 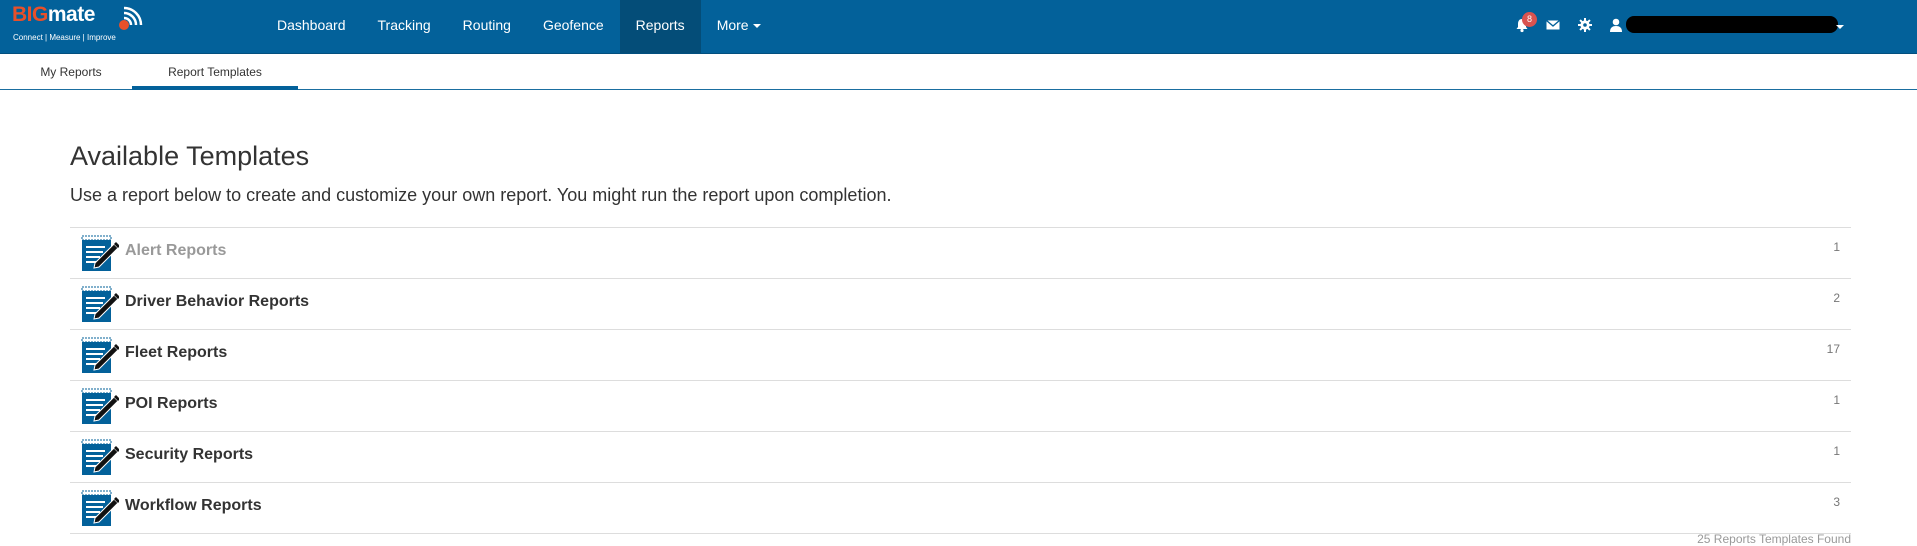 What do you see at coordinates (958, 72) in the screenshot?
I see `report-subtabs: My Reports Report Templates` at bounding box center [958, 72].